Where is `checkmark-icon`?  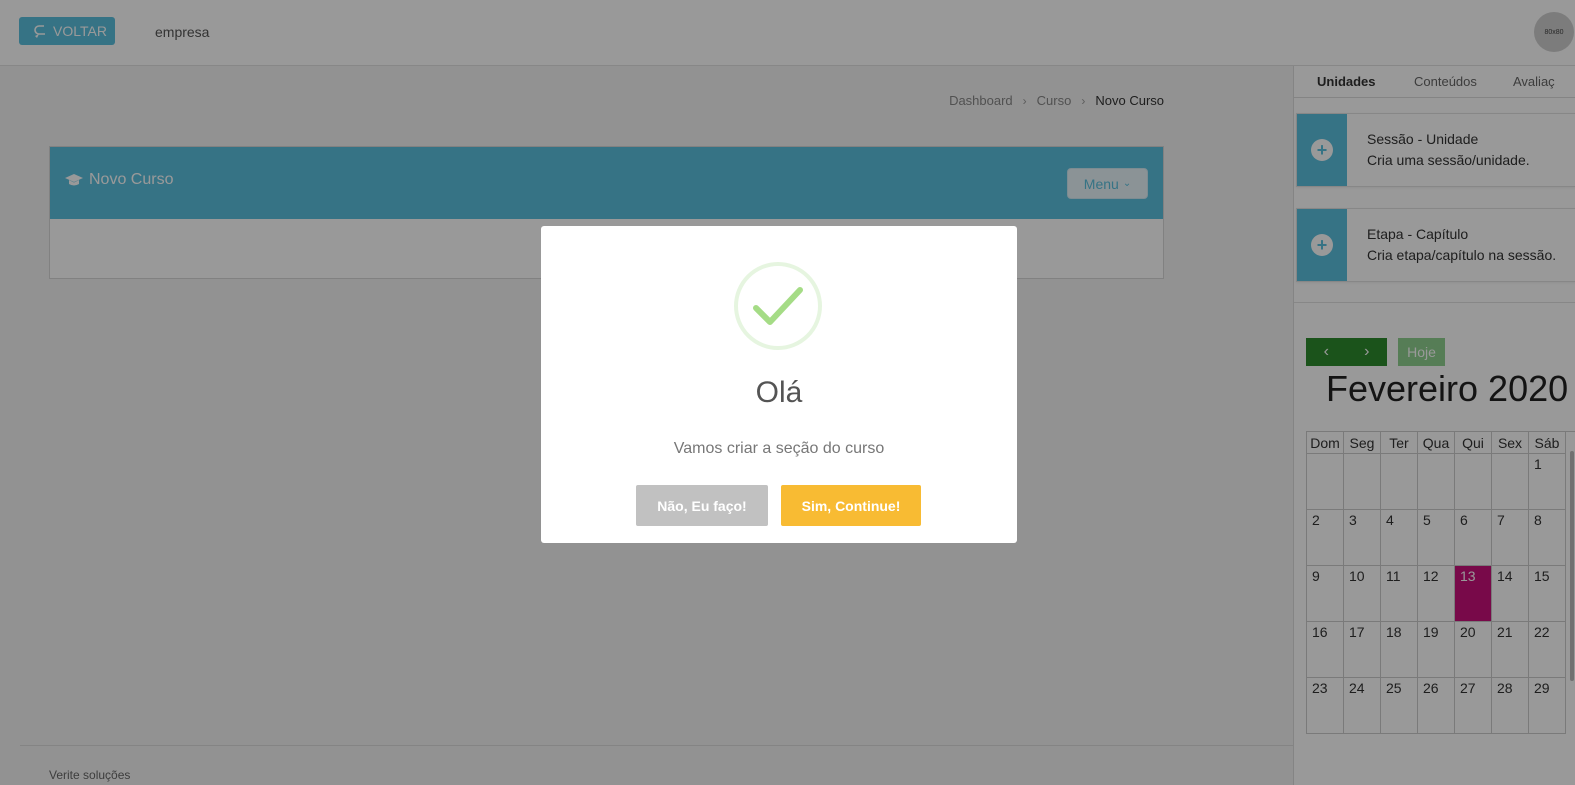 checkmark-icon is located at coordinates (778, 306).